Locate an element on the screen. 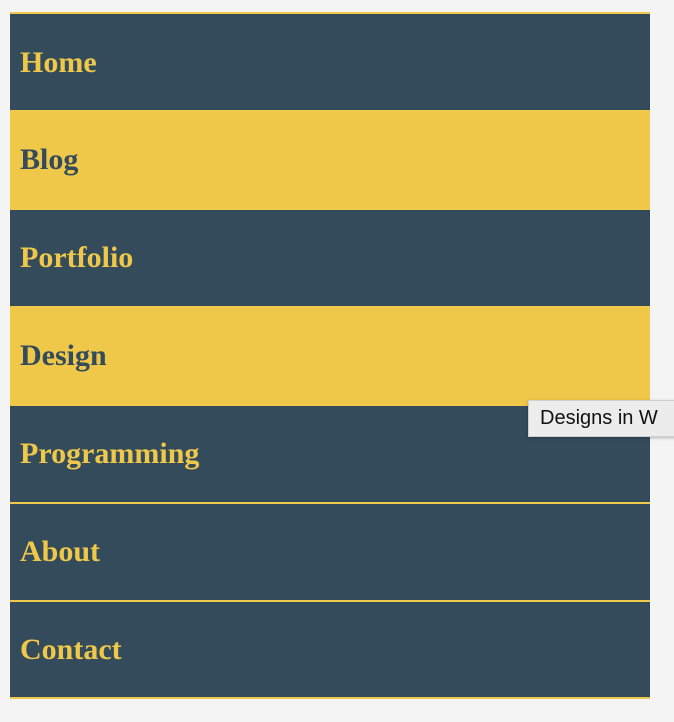 The image size is (674, 722). nav-item-contact: Contact is located at coordinates (330, 649).